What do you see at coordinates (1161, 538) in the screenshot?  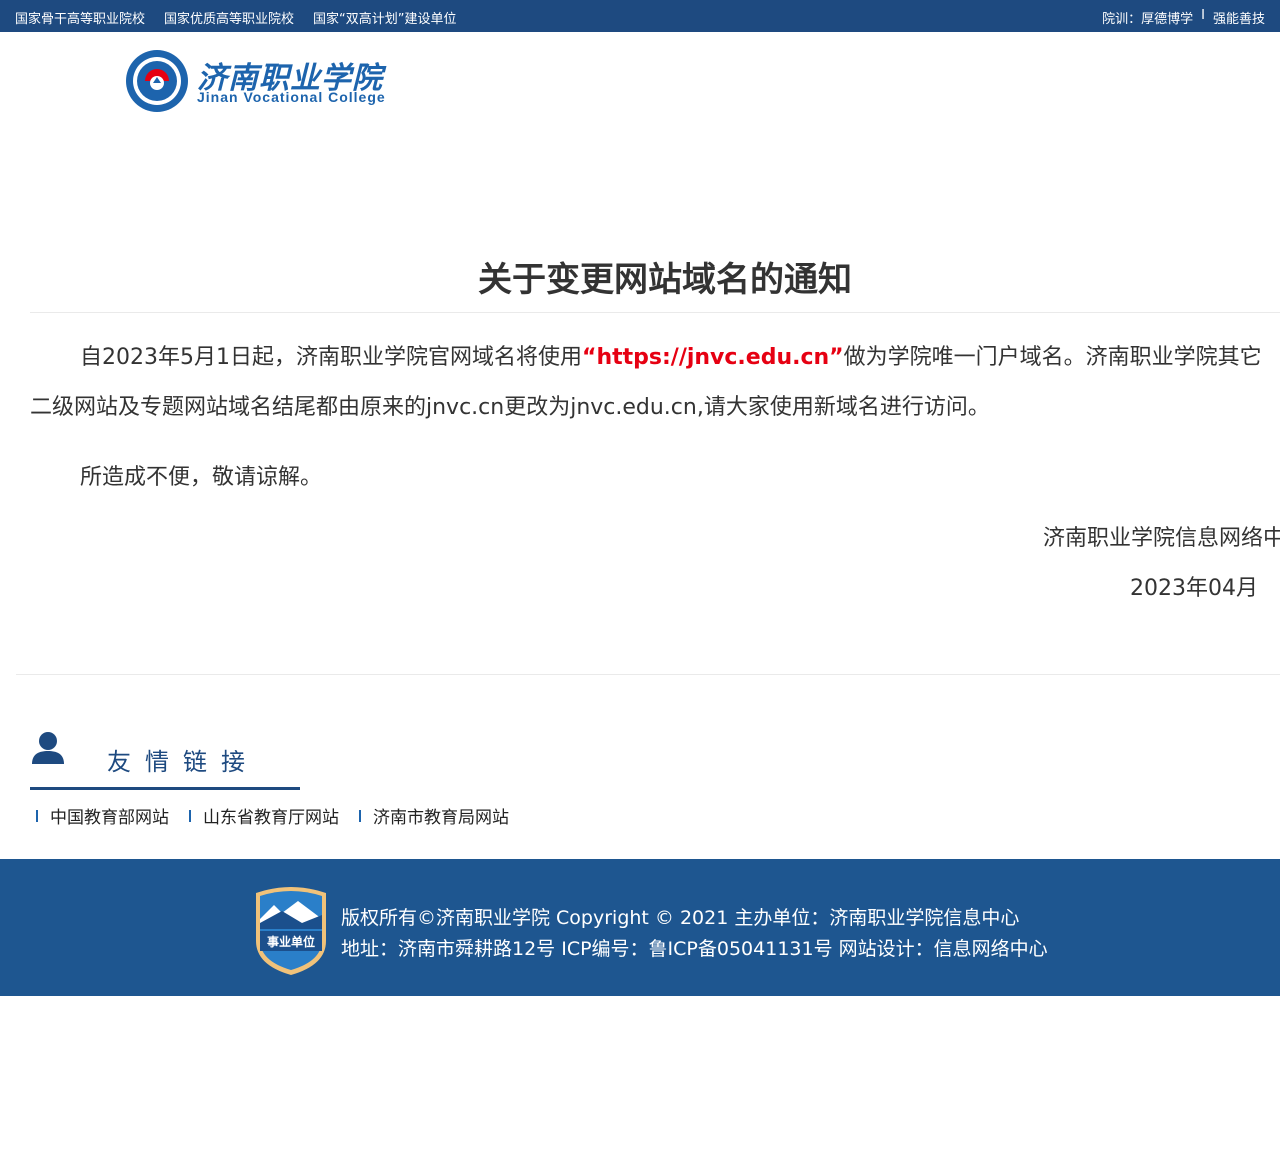 I see `signature-organization: 济南职业学院信息网络中心` at bounding box center [1161, 538].